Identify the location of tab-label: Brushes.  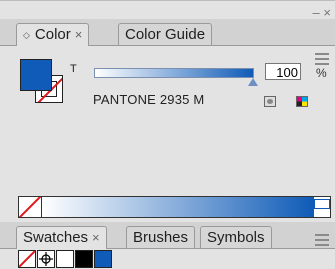
(161, 237).